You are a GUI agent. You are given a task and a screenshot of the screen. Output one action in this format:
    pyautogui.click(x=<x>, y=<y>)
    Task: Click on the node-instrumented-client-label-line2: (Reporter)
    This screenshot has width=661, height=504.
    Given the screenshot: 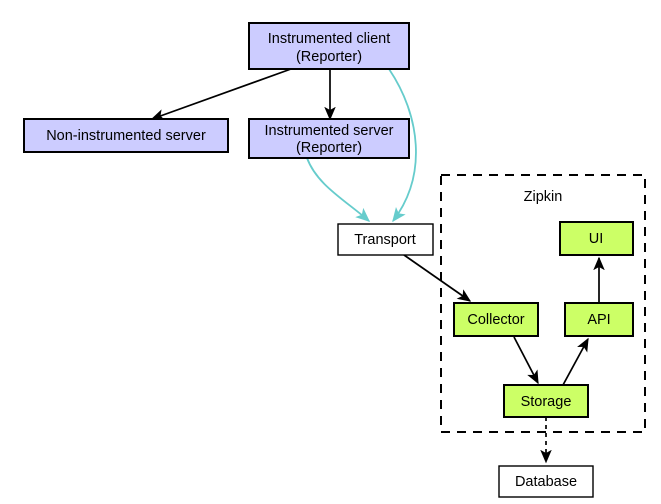 What is the action you would take?
    pyautogui.click(x=329, y=57)
    